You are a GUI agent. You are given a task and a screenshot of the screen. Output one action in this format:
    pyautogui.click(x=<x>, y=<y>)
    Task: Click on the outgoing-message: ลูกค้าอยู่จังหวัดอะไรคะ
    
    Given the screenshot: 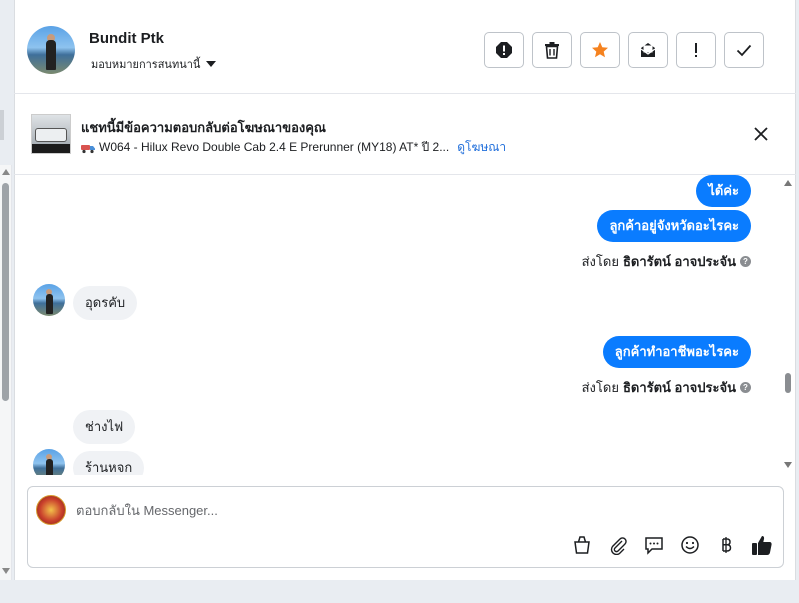 What is the action you would take?
    pyautogui.click(x=674, y=226)
    